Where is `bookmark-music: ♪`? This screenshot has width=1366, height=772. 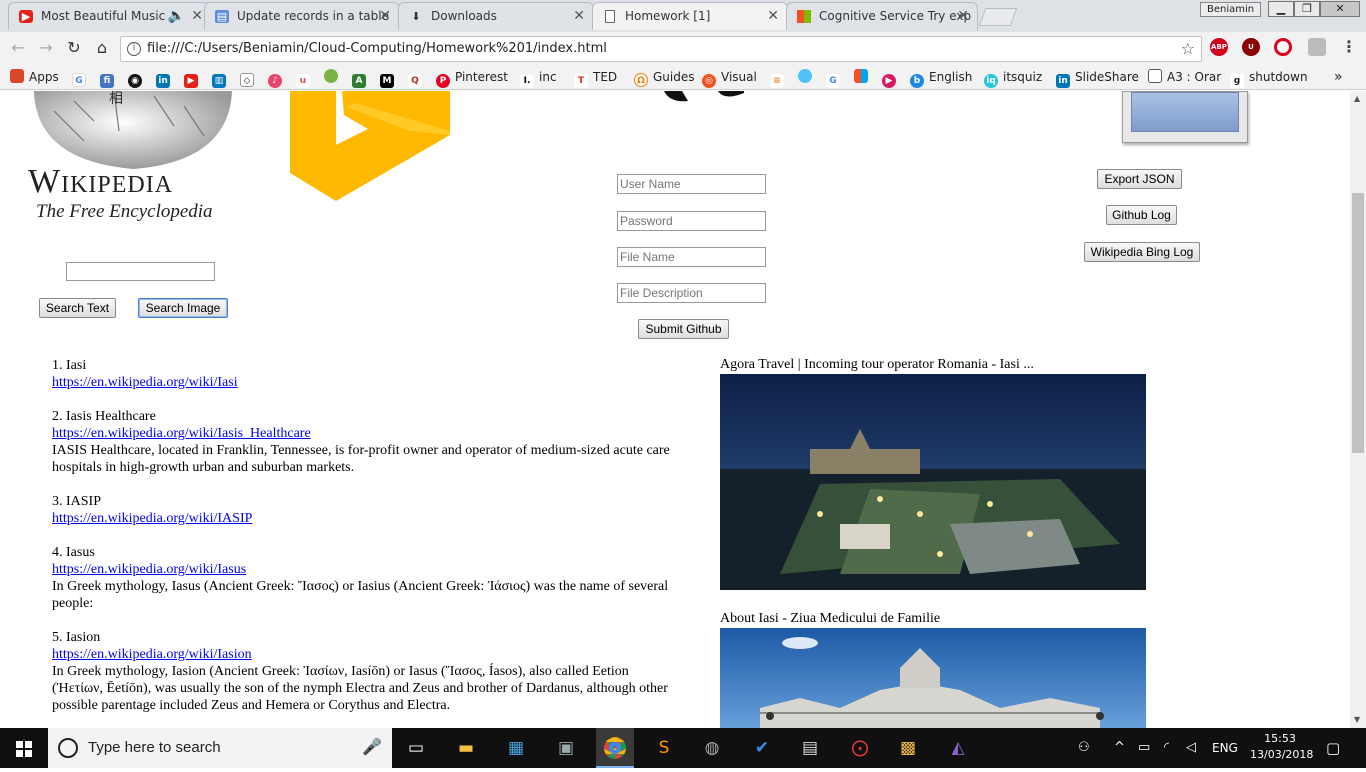
bookmark-music: ♪ is located at coordinates (277, 78).